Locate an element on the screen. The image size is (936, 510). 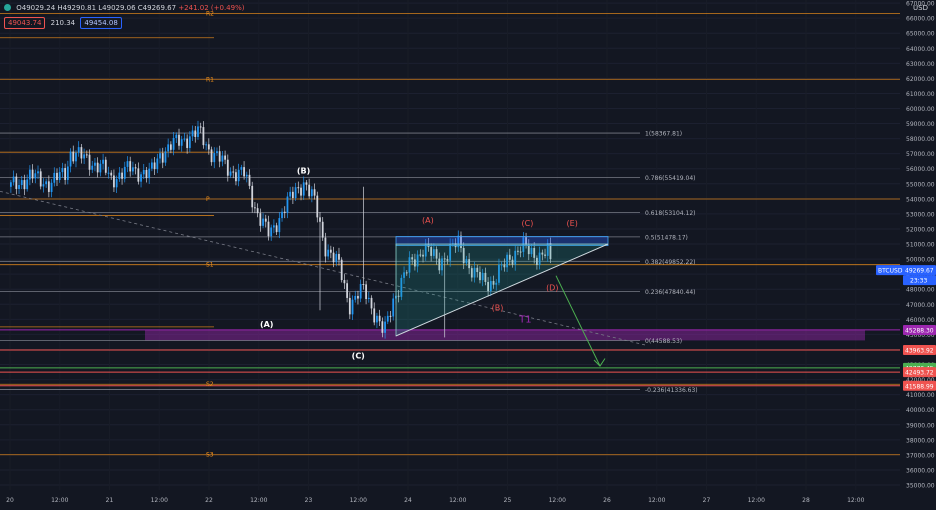
price-tick-label: 40000.00 is located at coordinates (920, 410).